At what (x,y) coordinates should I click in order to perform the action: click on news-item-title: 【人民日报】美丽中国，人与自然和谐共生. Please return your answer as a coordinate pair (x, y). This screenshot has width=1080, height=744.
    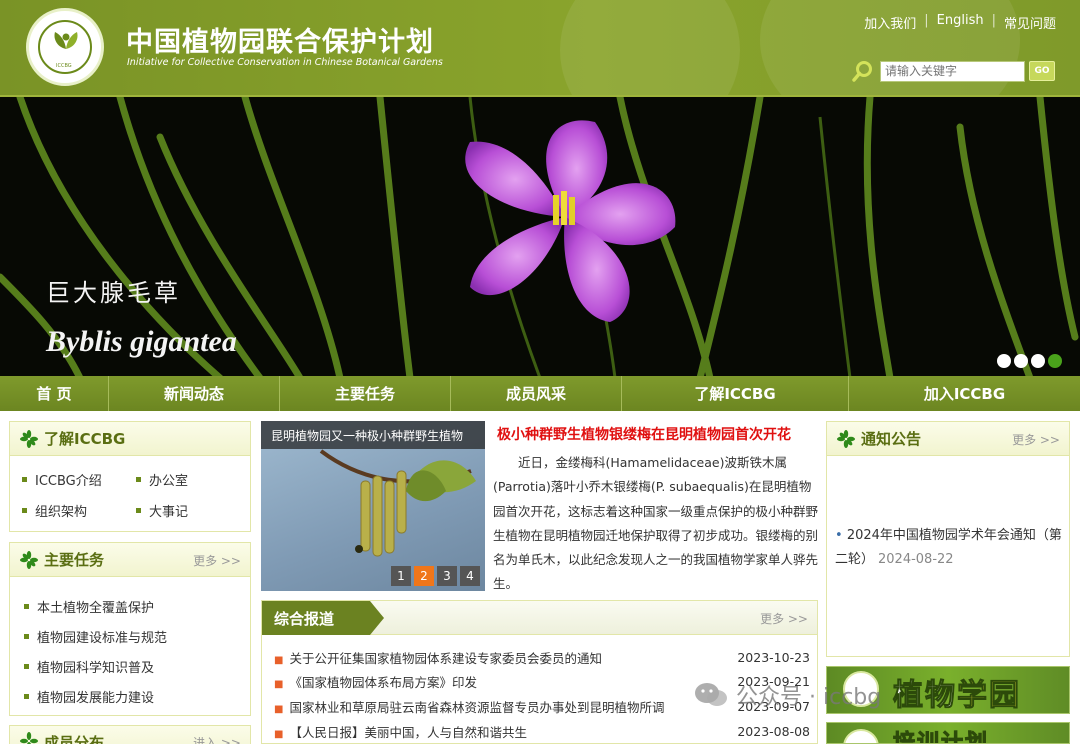
    Looking at the image, I should click on (408, 732).